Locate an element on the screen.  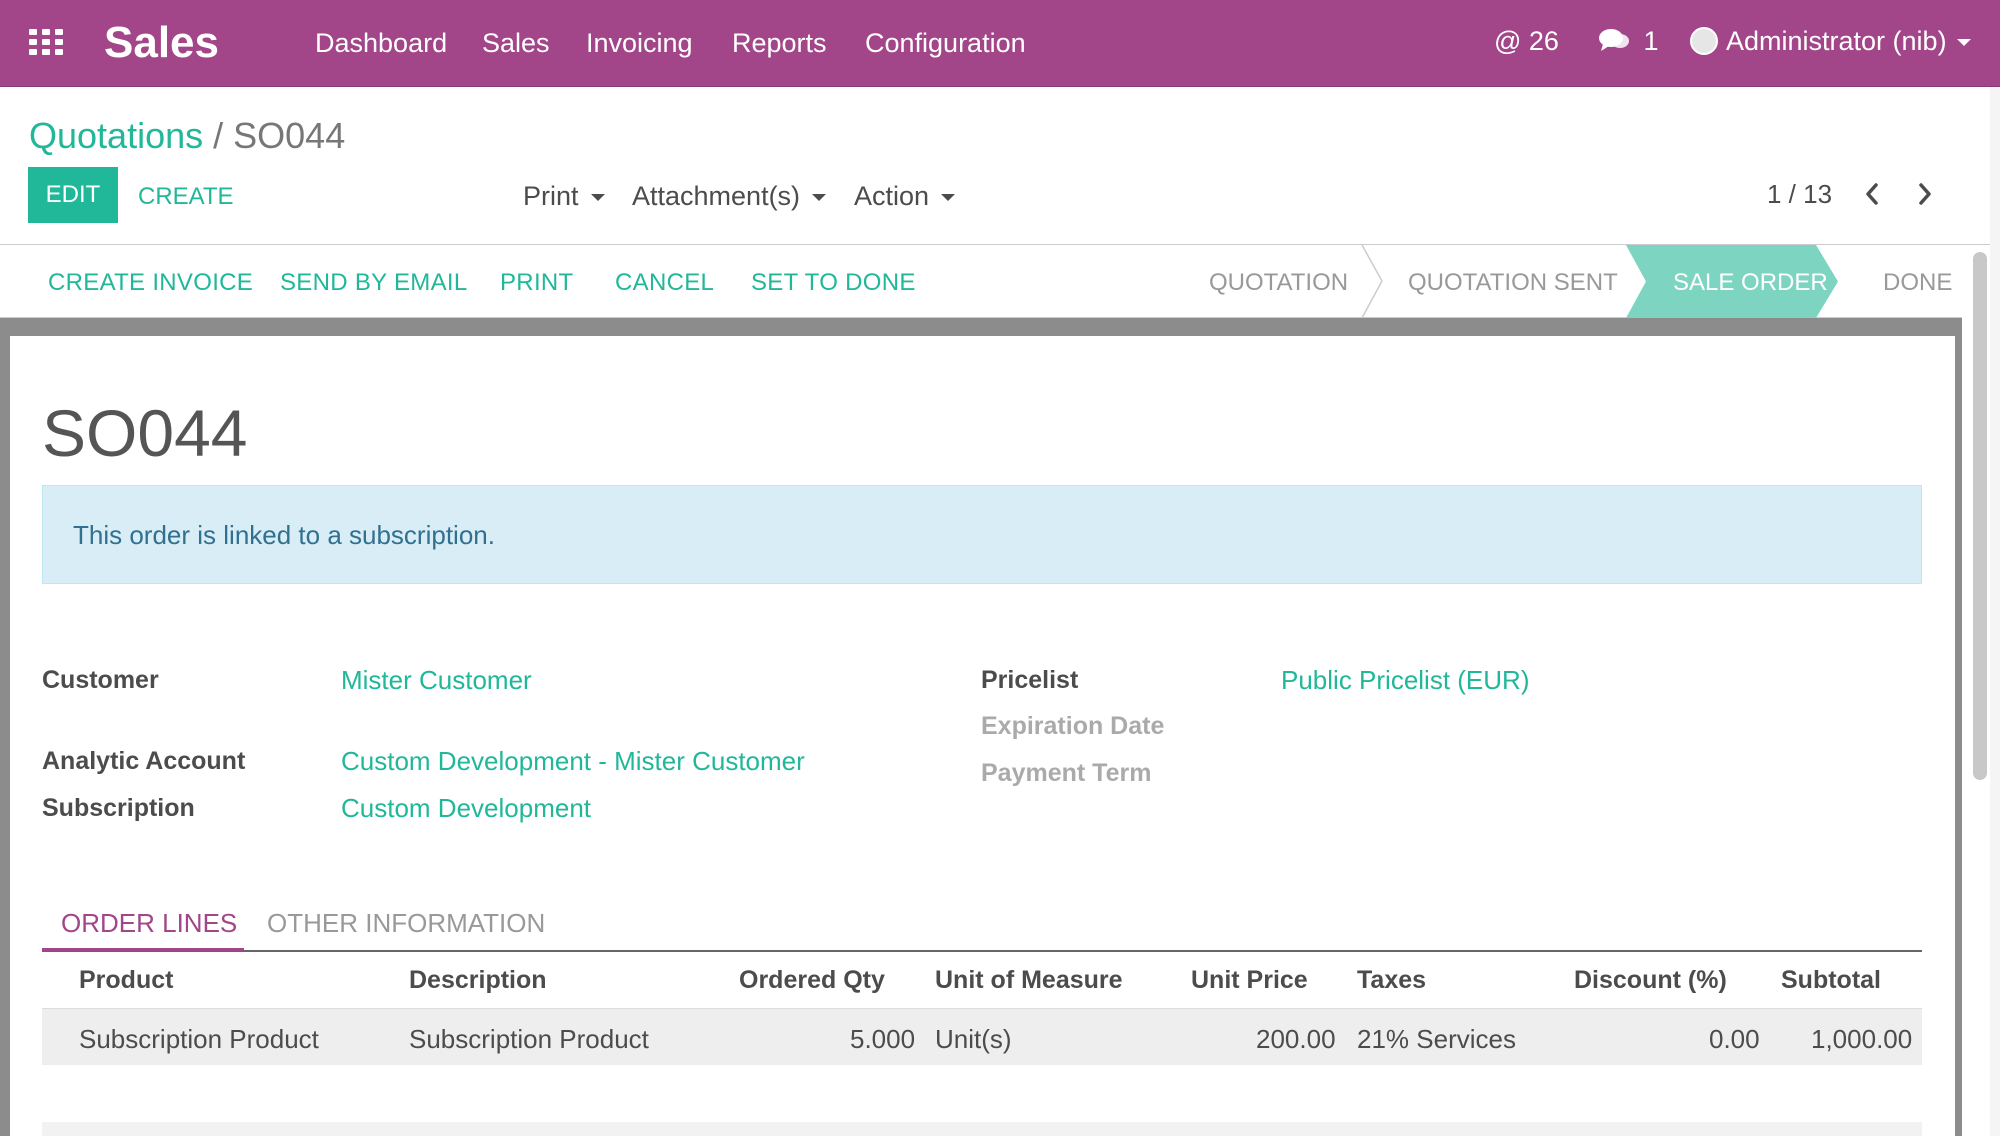
tab-divider is located at coordinates (982, 951).